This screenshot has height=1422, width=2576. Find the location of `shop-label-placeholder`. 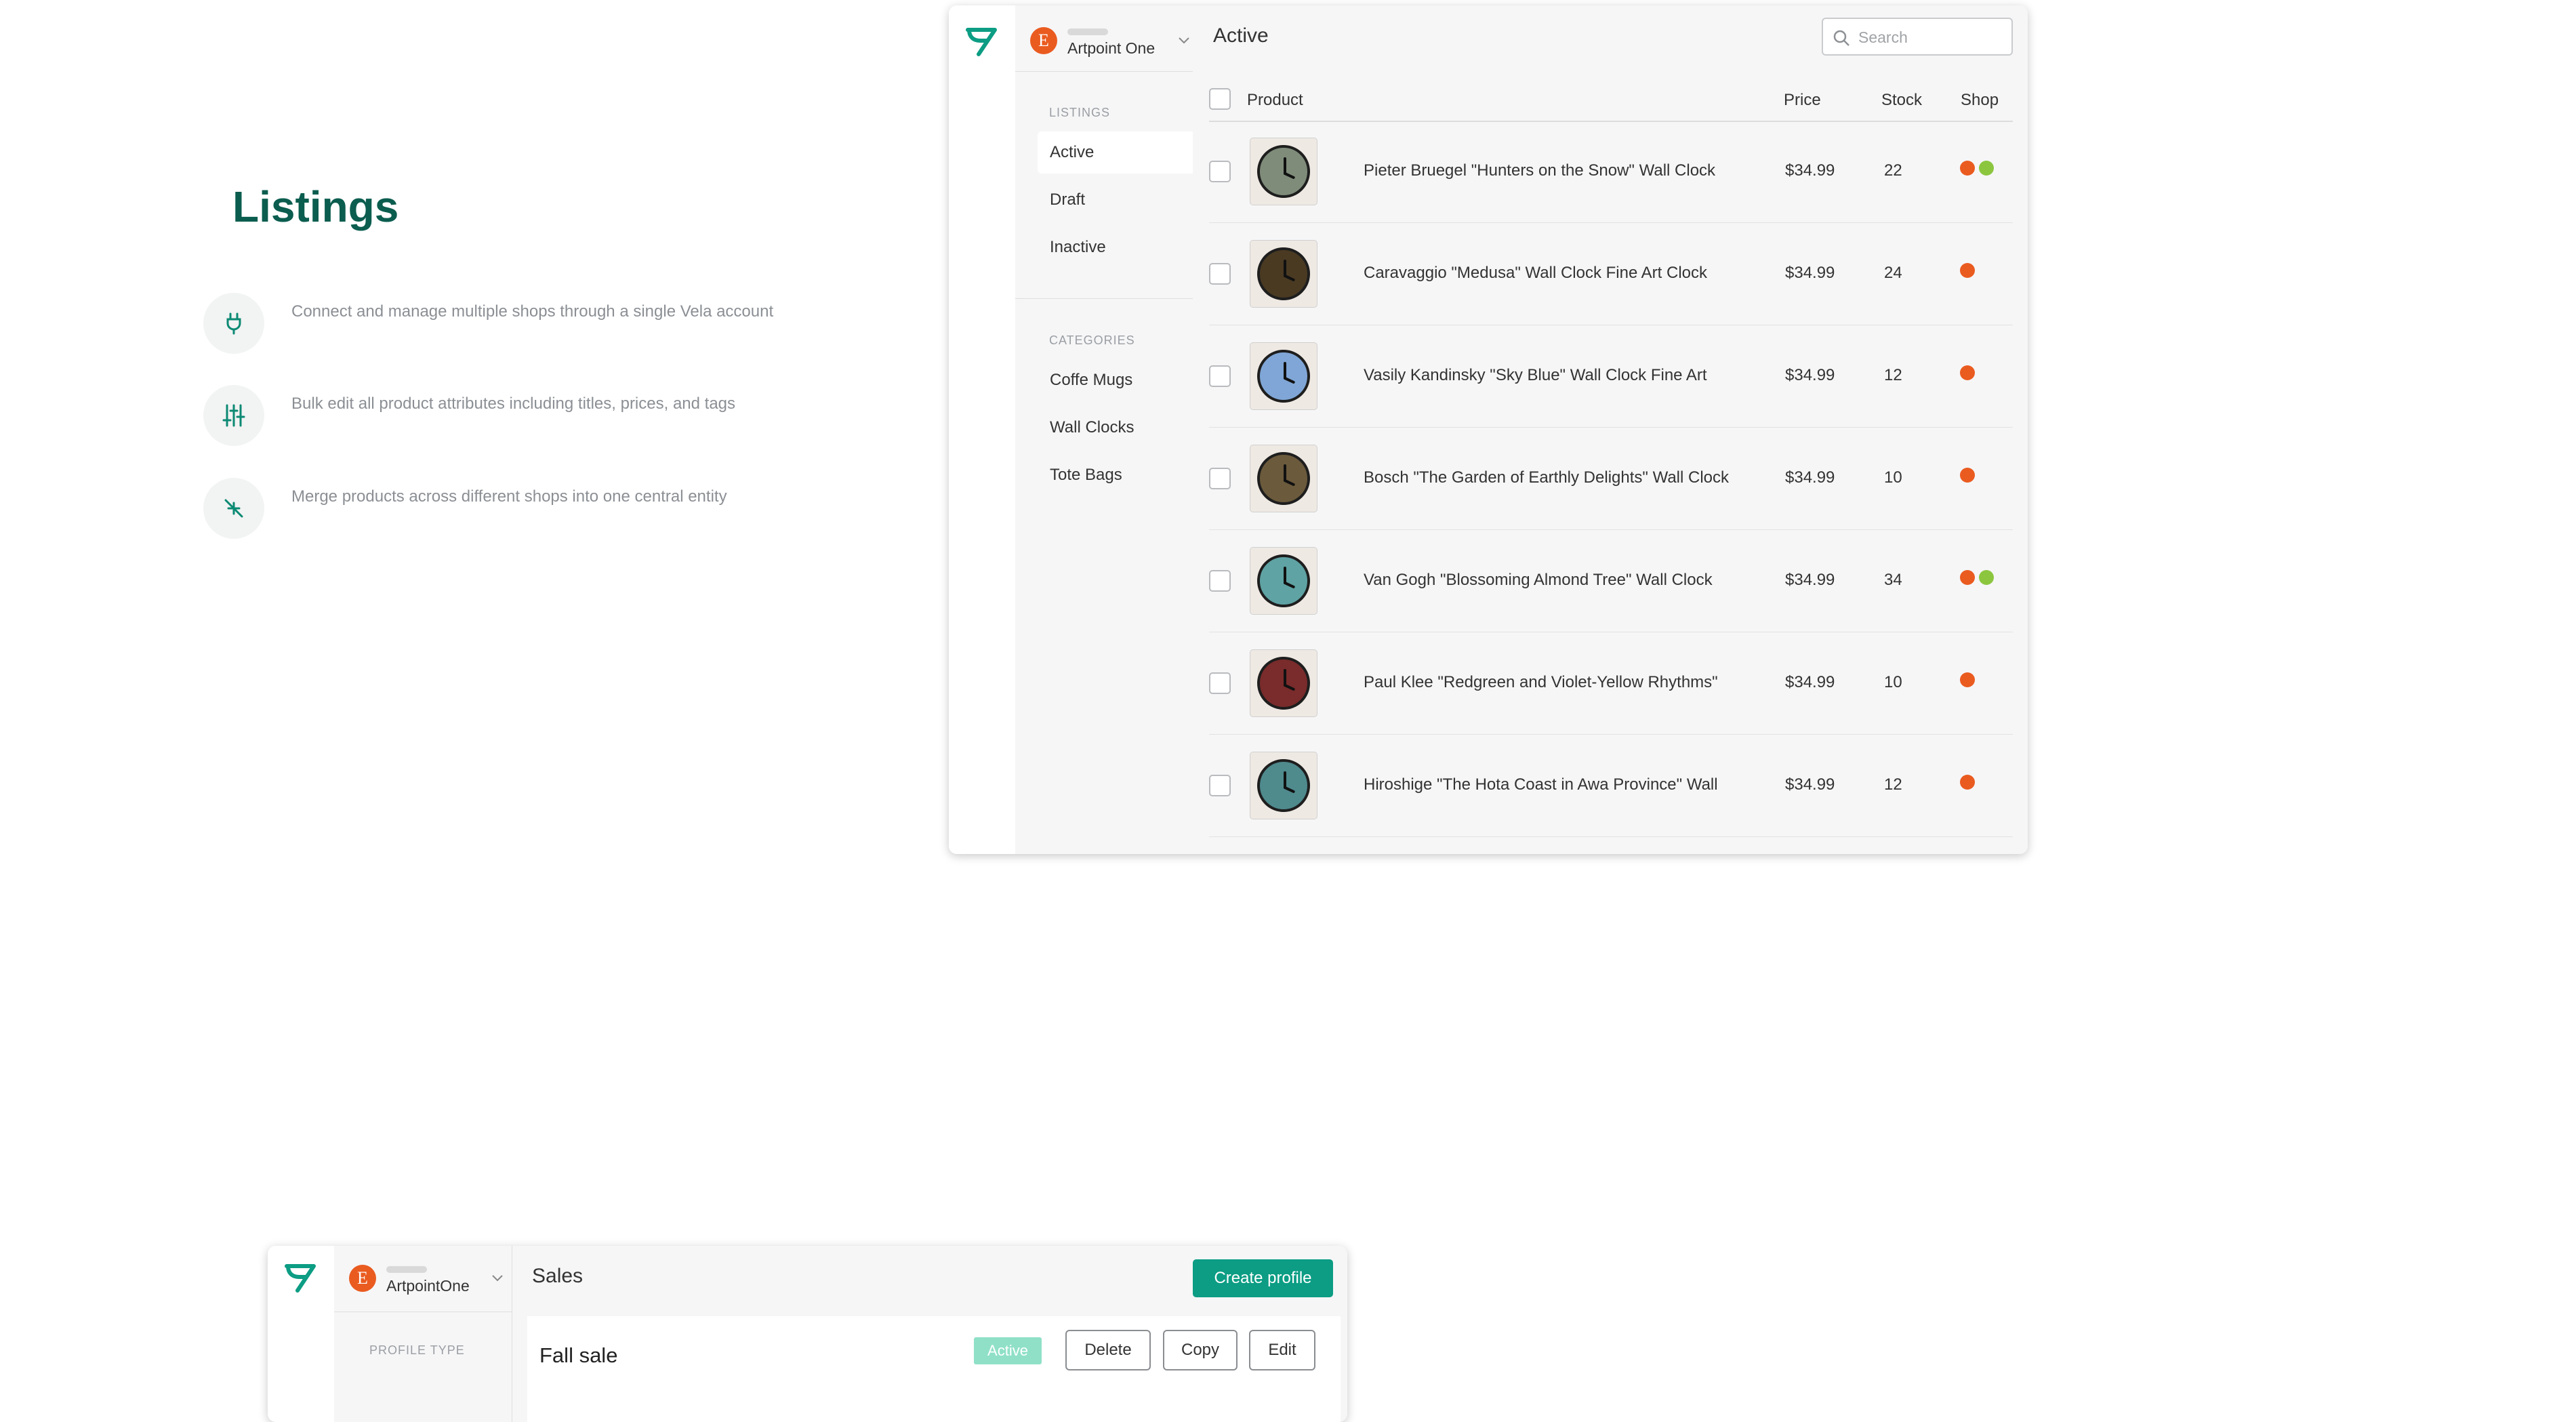

shop-label-placeholder is located at coordinates (1088, 31).